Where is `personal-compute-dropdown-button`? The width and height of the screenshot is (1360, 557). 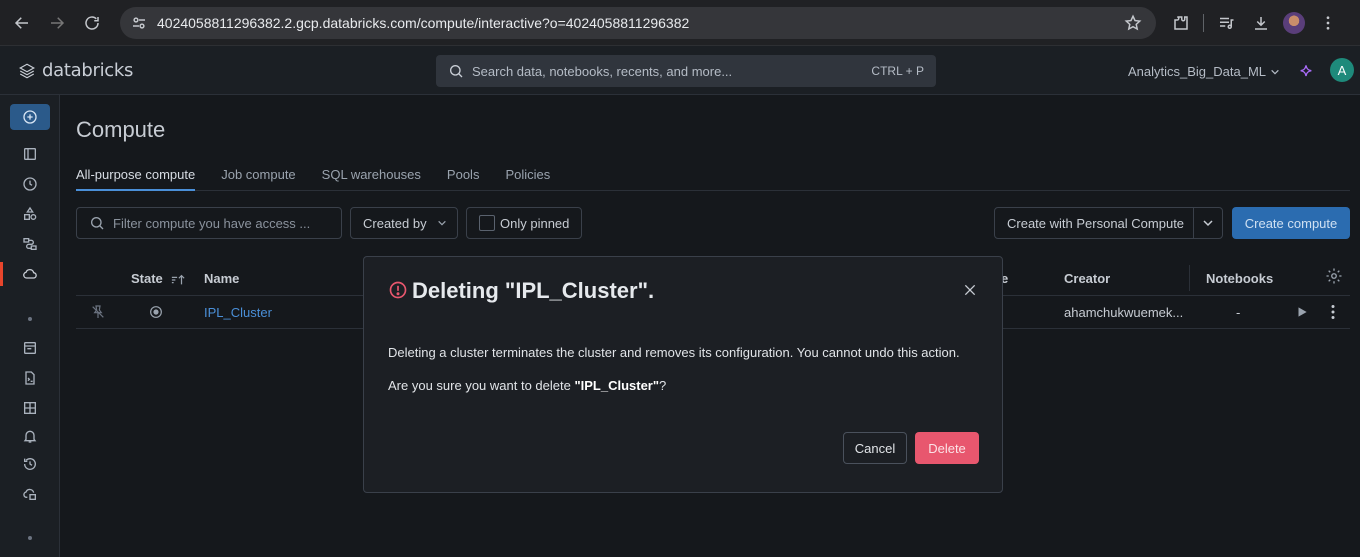
personal-compute-dropdown-button is located at coordinates (1208, 223).